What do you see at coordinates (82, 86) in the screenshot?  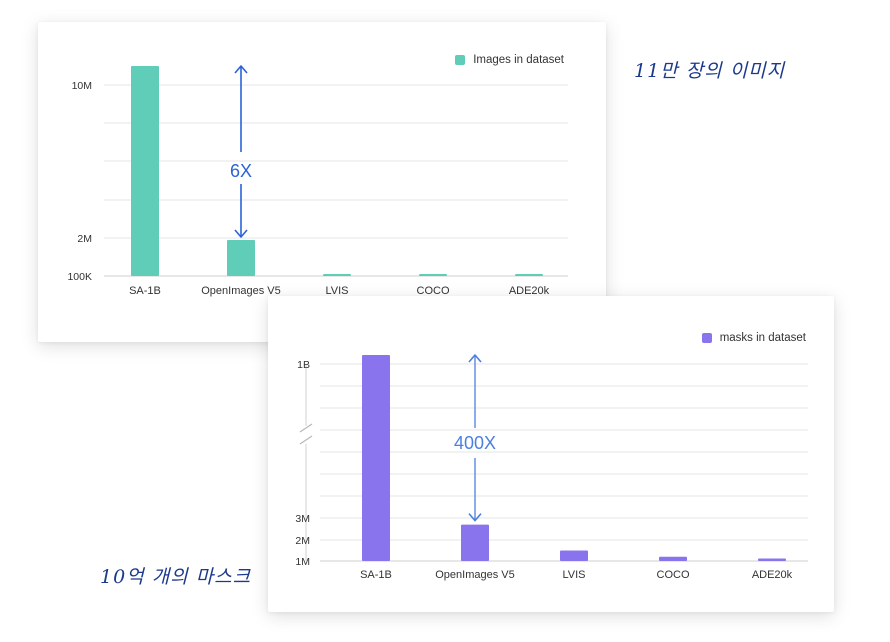 I see `images-y-tick-label: 10M` at bounding box center [82, 86].